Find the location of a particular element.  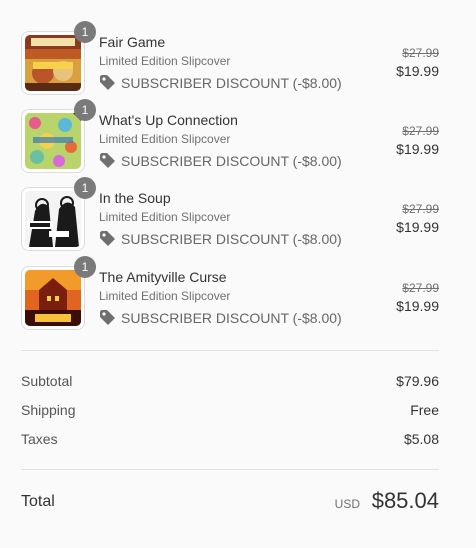

shipping-row: Shipping Free is located at coordinates (230, 412).